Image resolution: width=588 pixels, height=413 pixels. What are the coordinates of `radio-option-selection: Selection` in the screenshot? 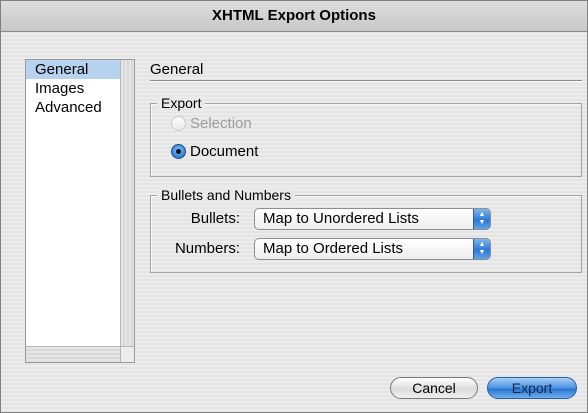 It's located at (211, 124).